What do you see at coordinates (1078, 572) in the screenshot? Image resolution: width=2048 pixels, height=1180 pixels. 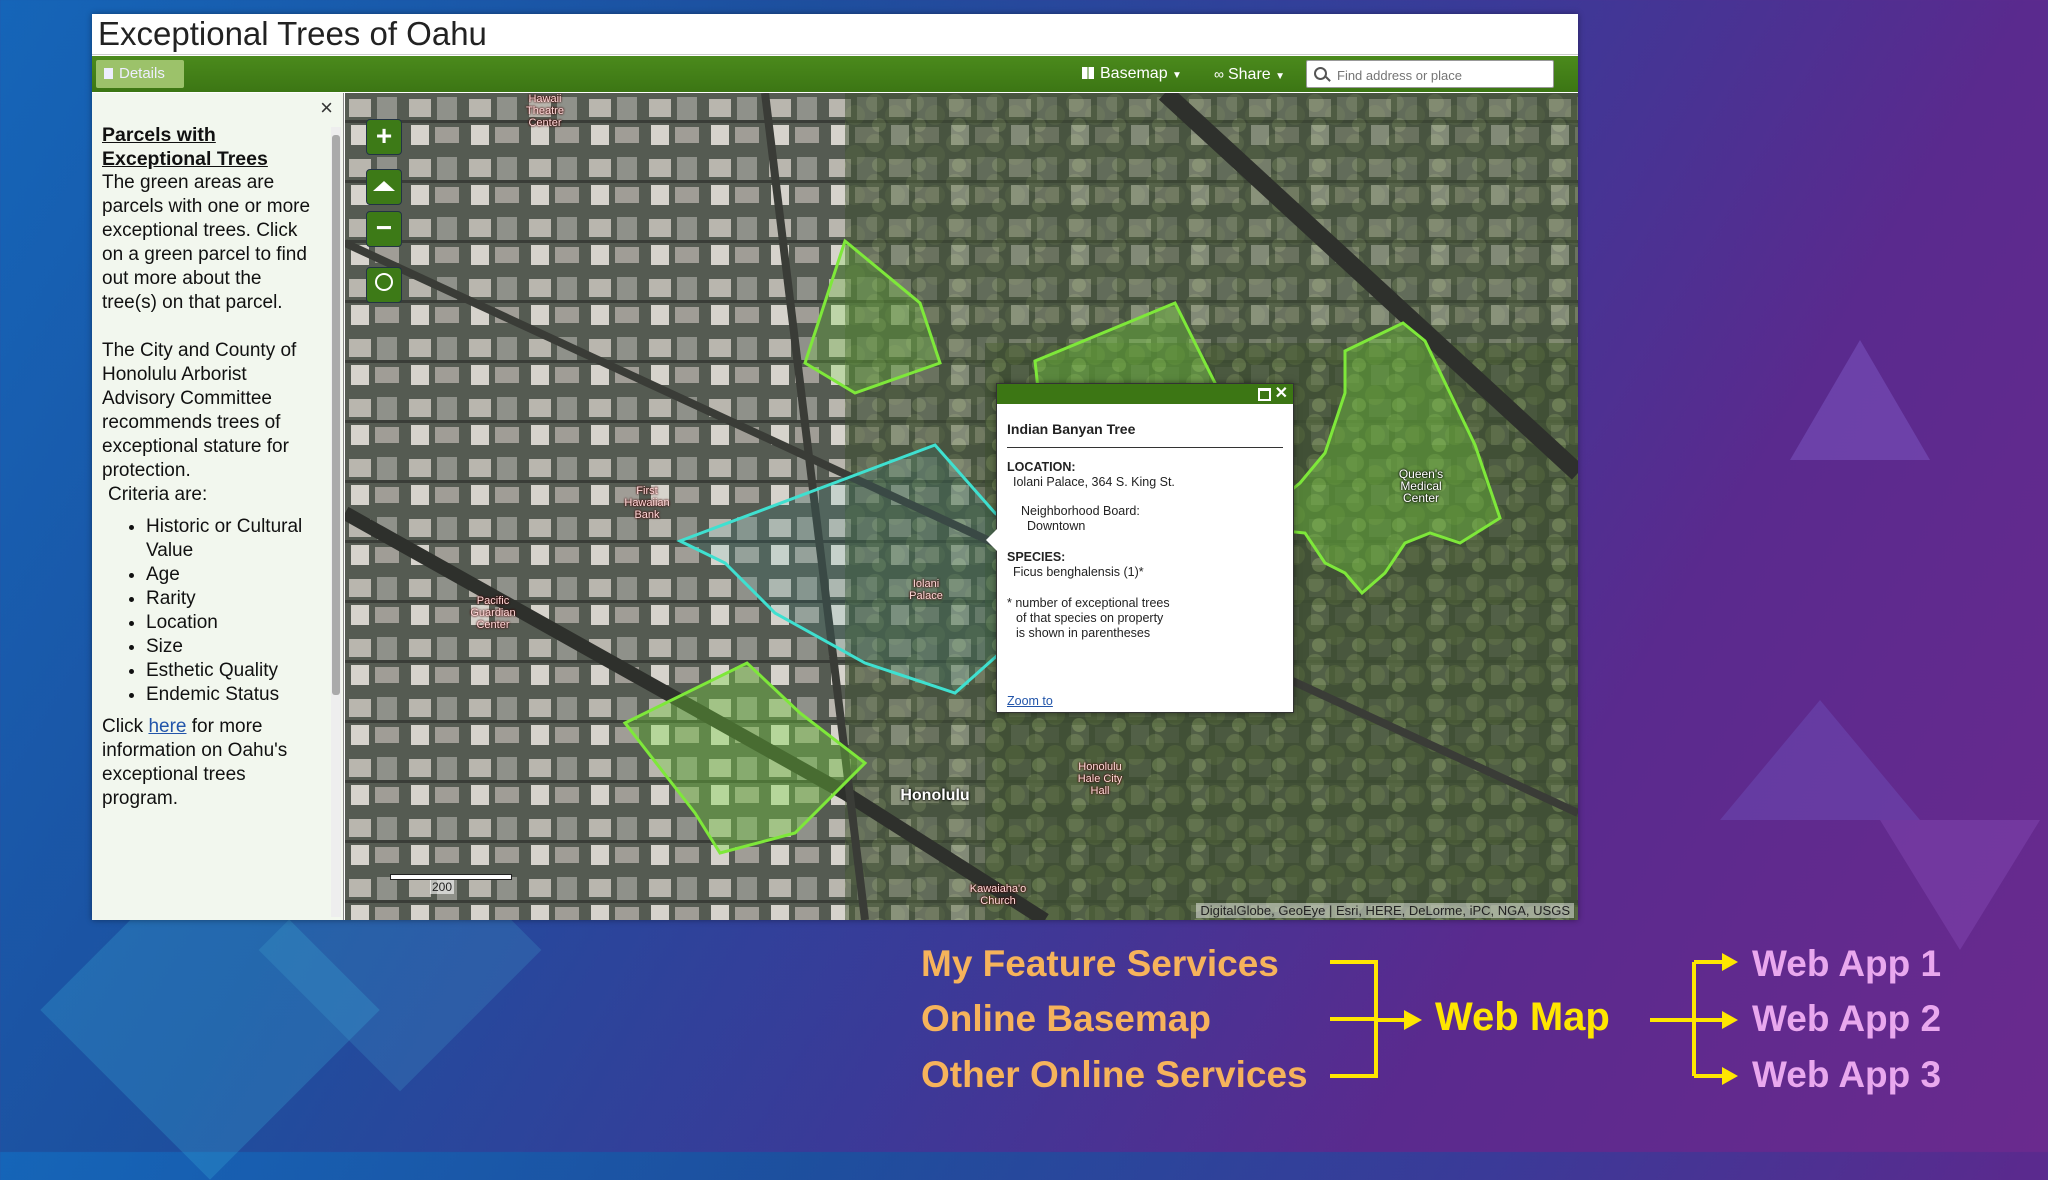 I see `species-value: Ficus benghalensis (1)*` at bounding box center [1078, 572].